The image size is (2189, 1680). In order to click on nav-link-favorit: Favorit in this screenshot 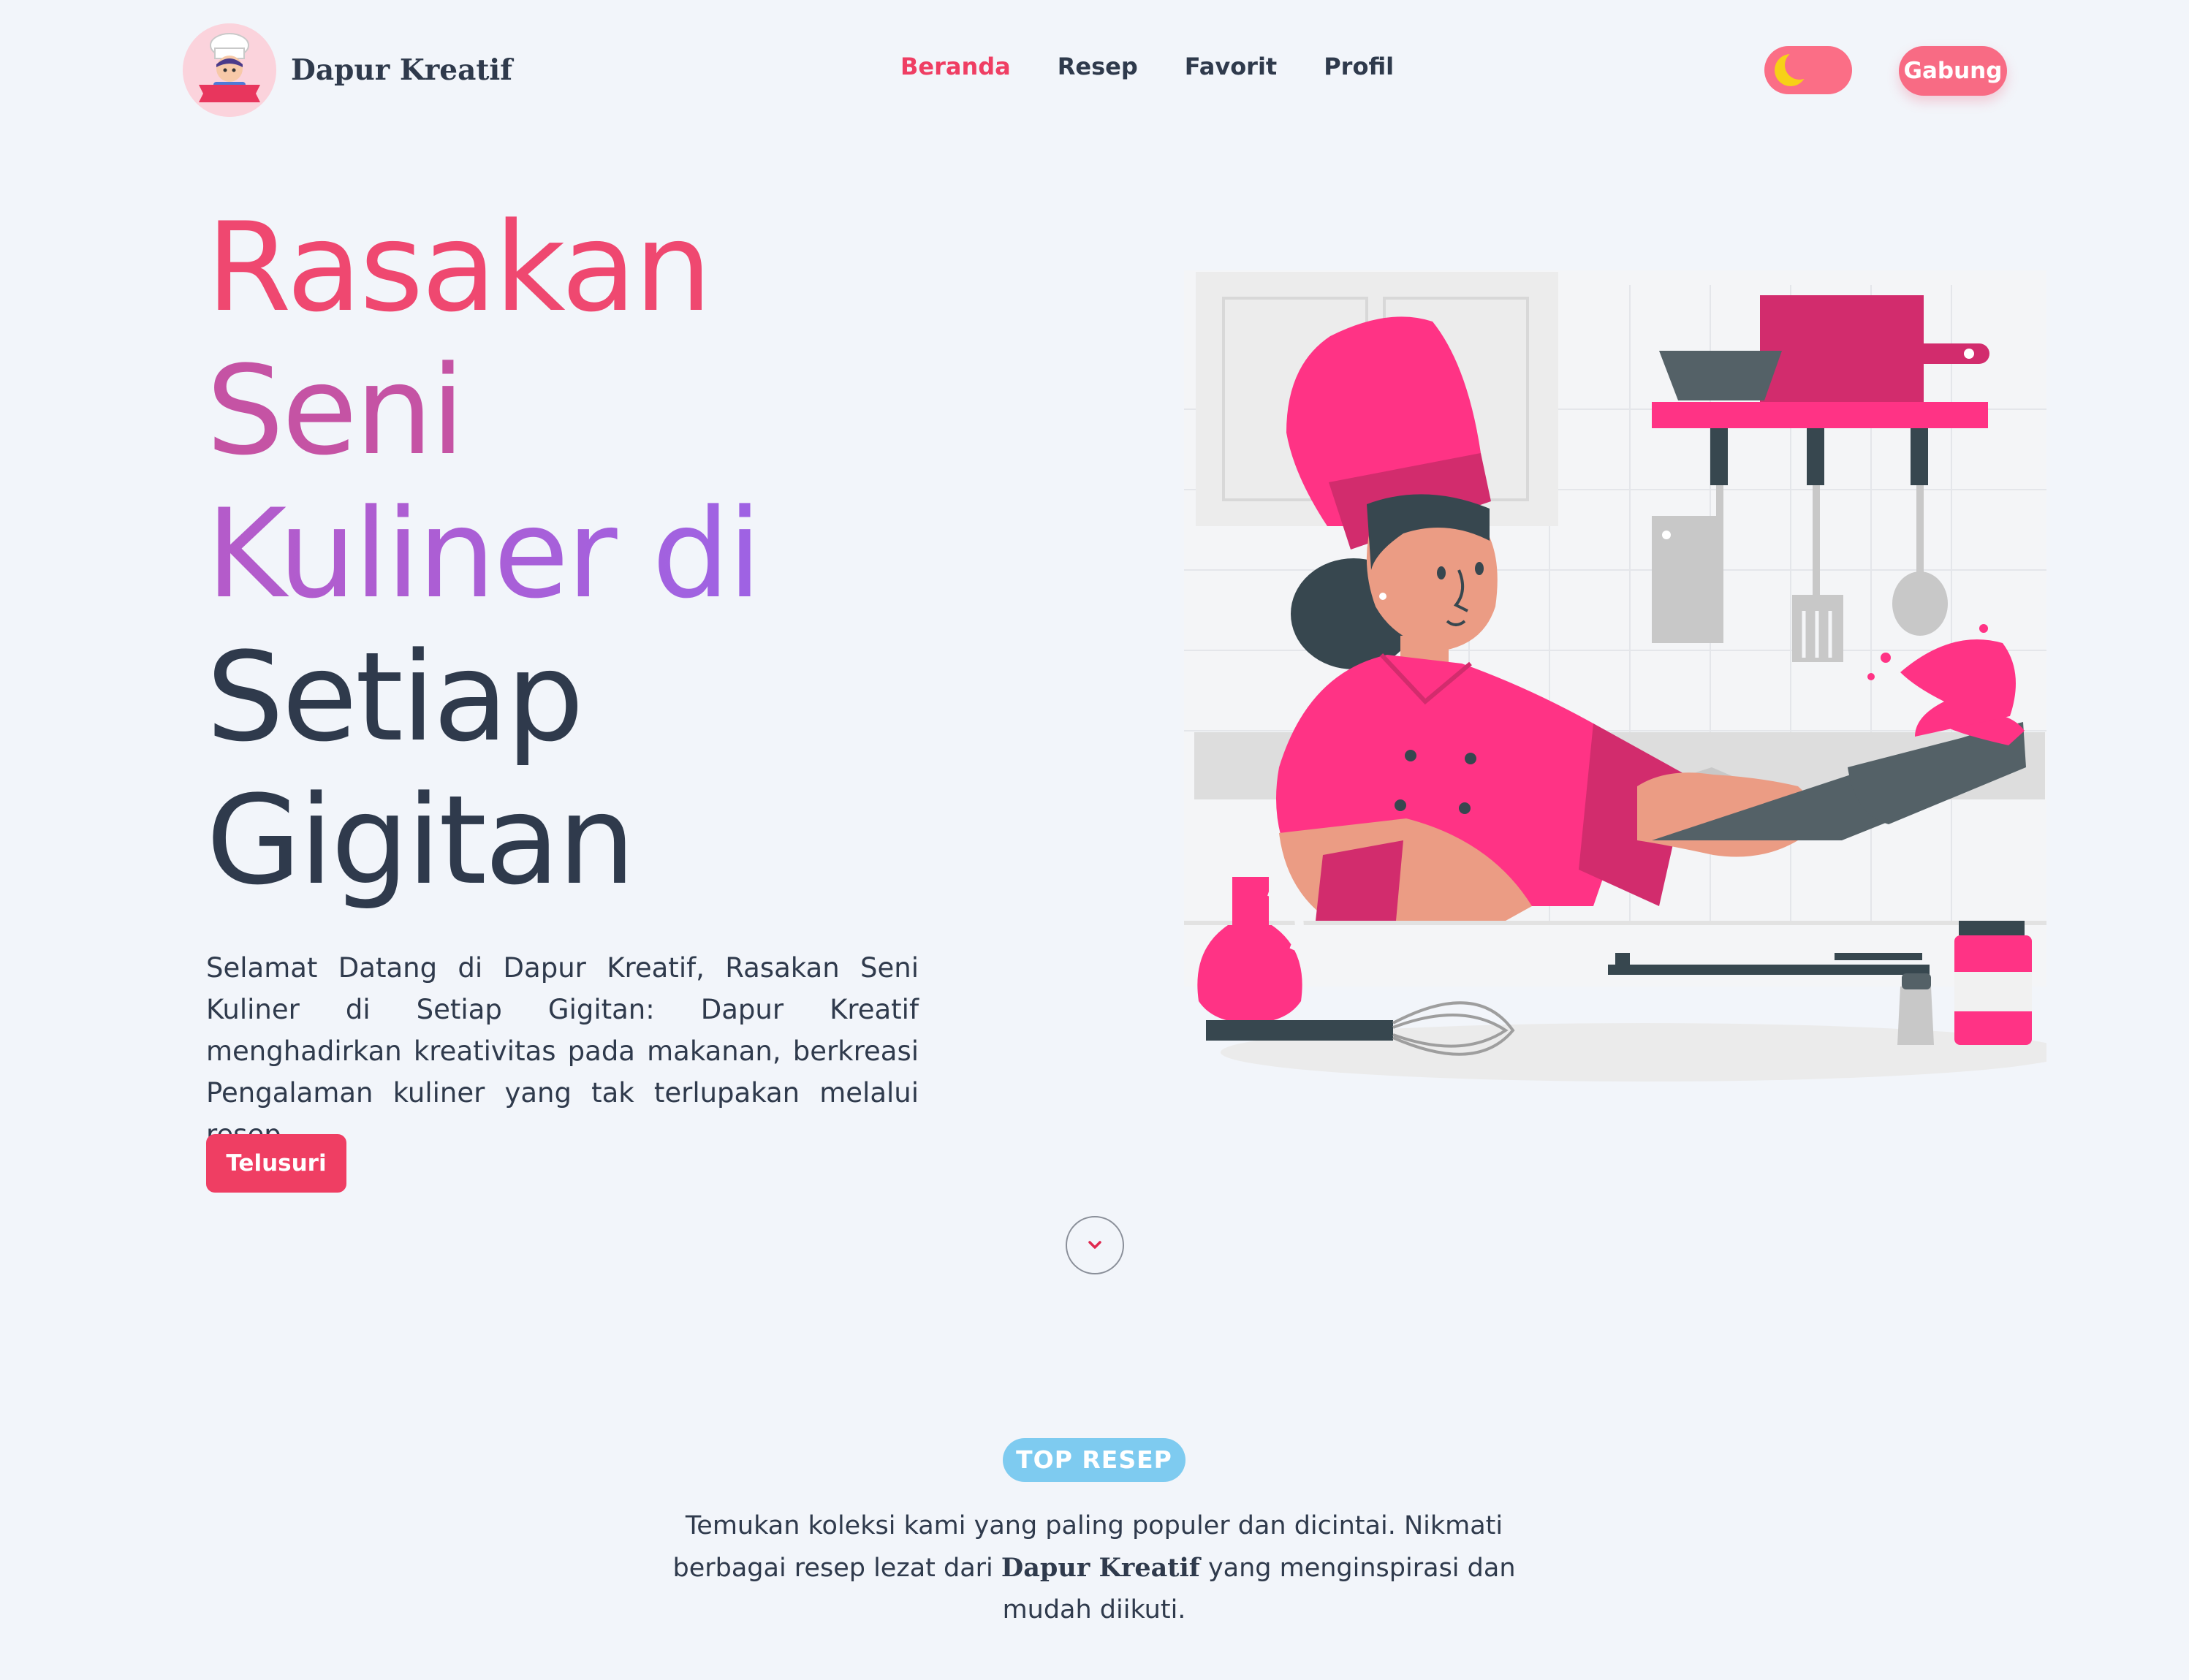, I will do `click(1231, 66)`.